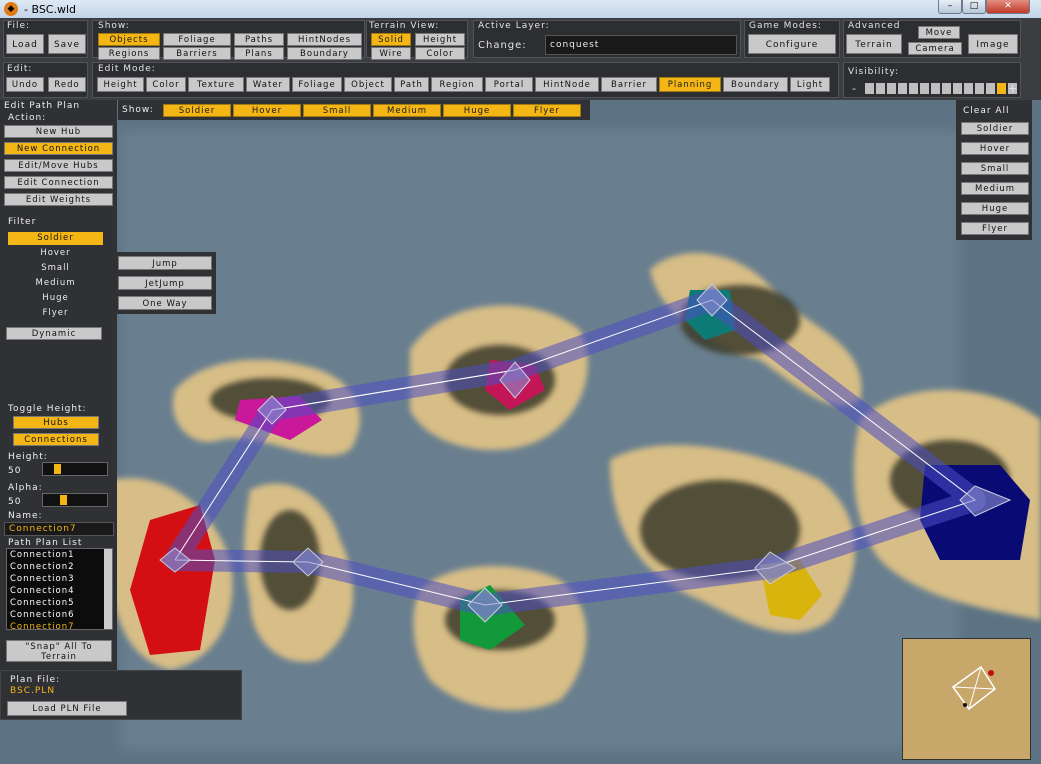 This screenshot has height=764, width=1041. I want to click on filter-hover: Hover, so click(55, 253).